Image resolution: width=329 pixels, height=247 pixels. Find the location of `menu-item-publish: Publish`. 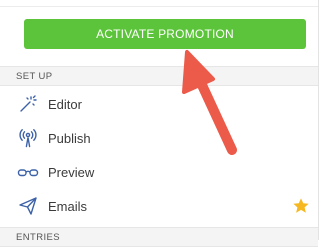

menu-item-publish: Publish is located at coordinates (159, 138).